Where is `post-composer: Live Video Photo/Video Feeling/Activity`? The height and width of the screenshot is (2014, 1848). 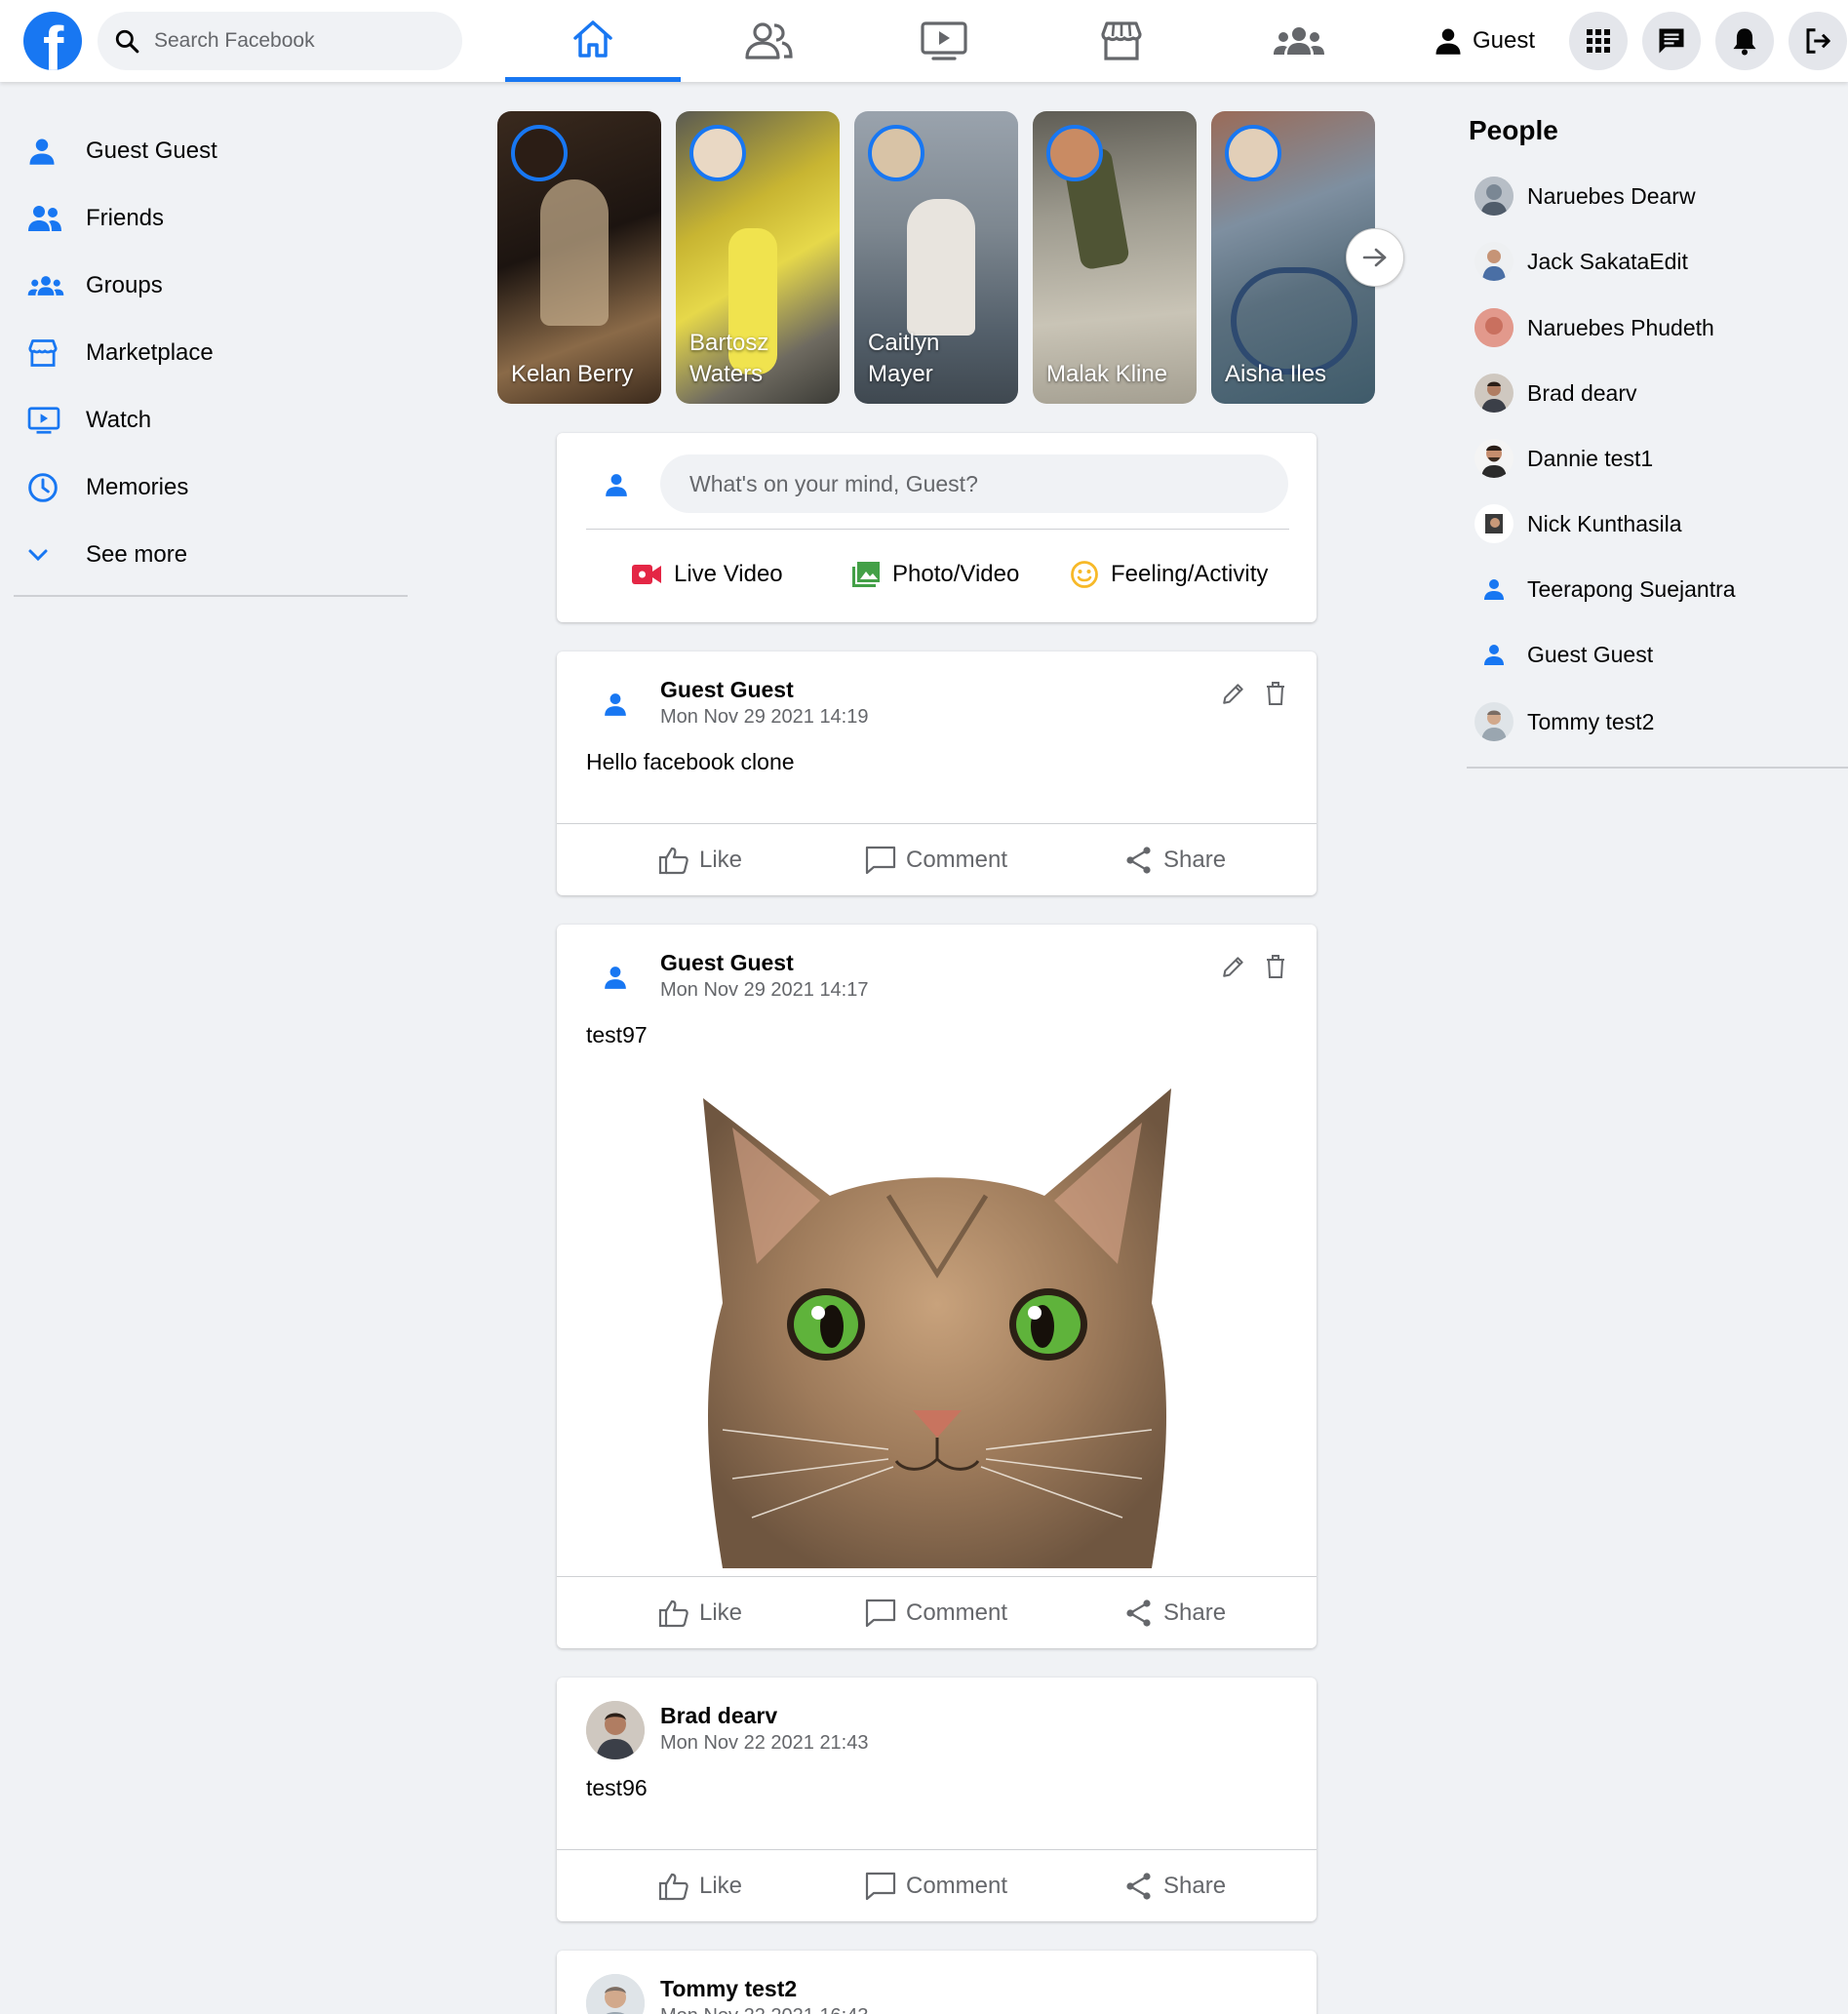 post-composer: Live Video Photo/Video Feeling/Activity is located at coordinates (937, 528).